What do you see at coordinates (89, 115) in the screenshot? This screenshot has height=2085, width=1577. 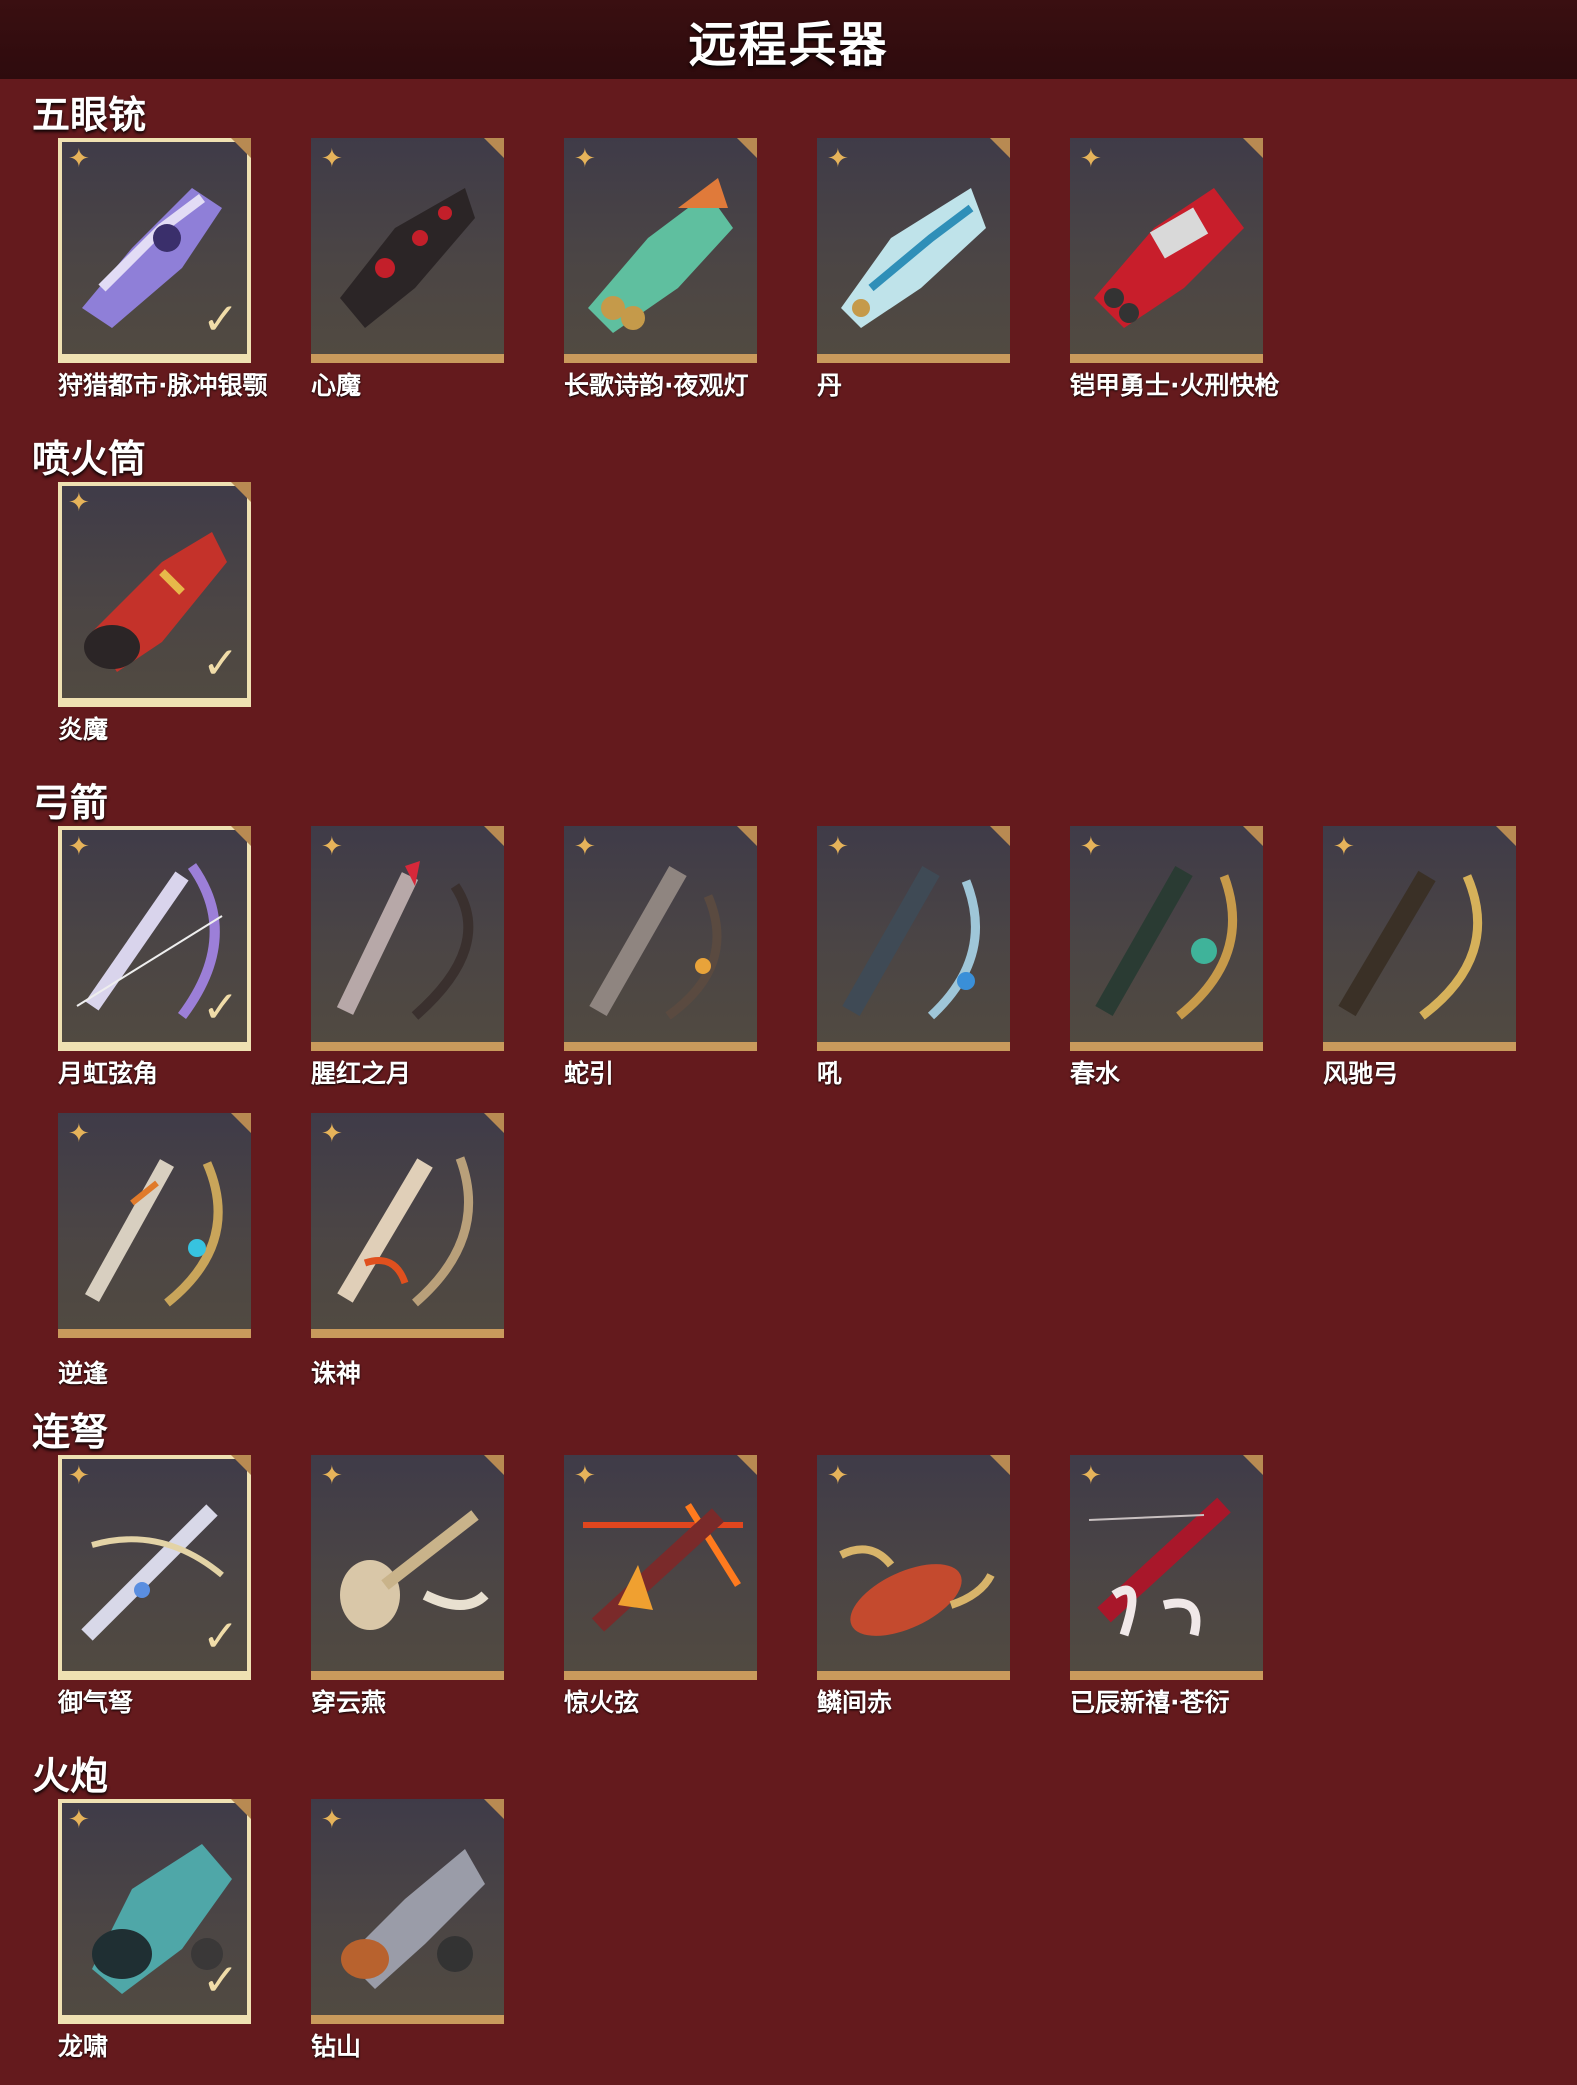 I see `section-title-blunderbuss: 五眼铳` at bounding box center [89, 115].